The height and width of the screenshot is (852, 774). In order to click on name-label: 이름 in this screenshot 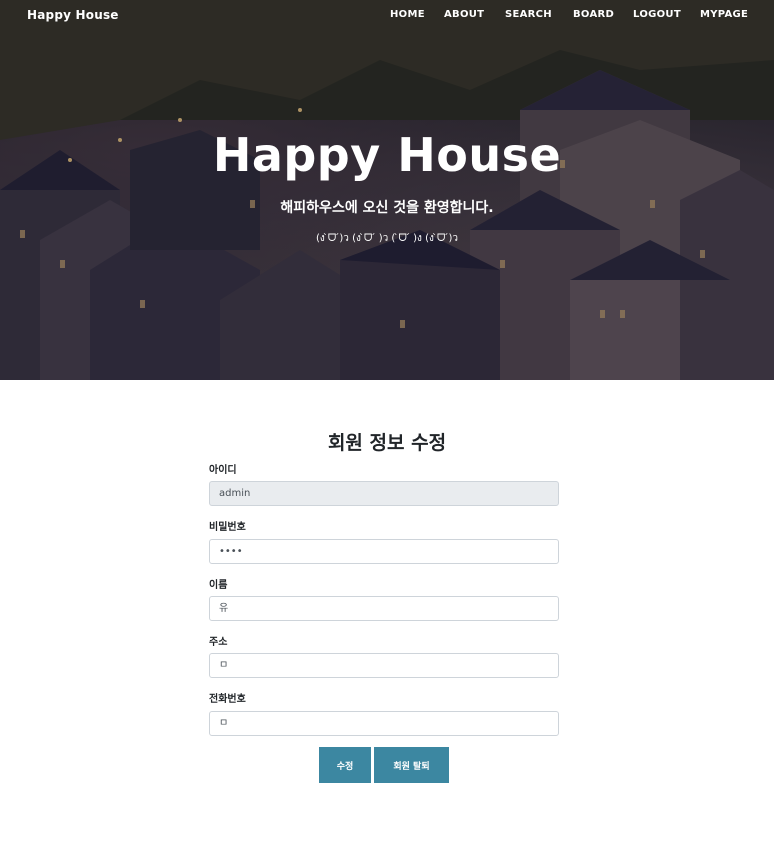, I will do `click(218, 585)`.